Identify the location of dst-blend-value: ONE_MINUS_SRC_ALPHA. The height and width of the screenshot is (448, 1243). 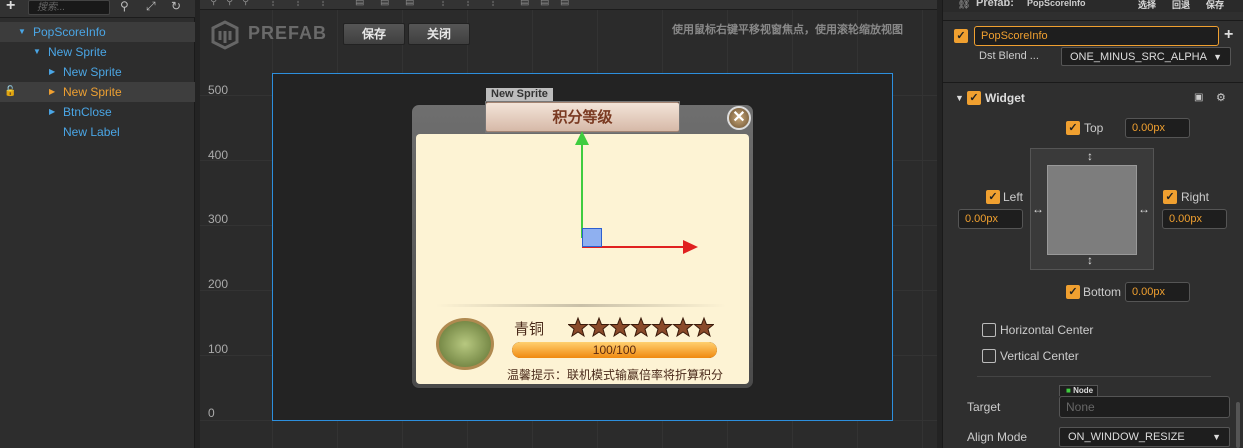
(1138, 57).